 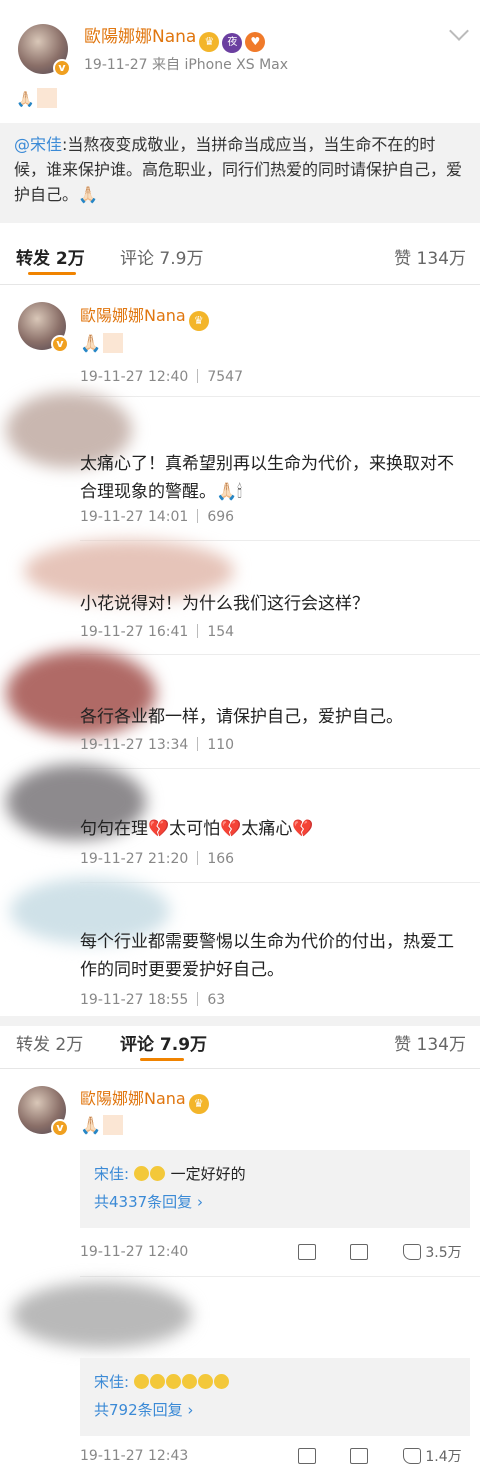 What do you see at coordinates (275, 1202) in the screenshot?
I see `view-replies-link: 共4337条回复 ›` at bounding box center [275, 1202].